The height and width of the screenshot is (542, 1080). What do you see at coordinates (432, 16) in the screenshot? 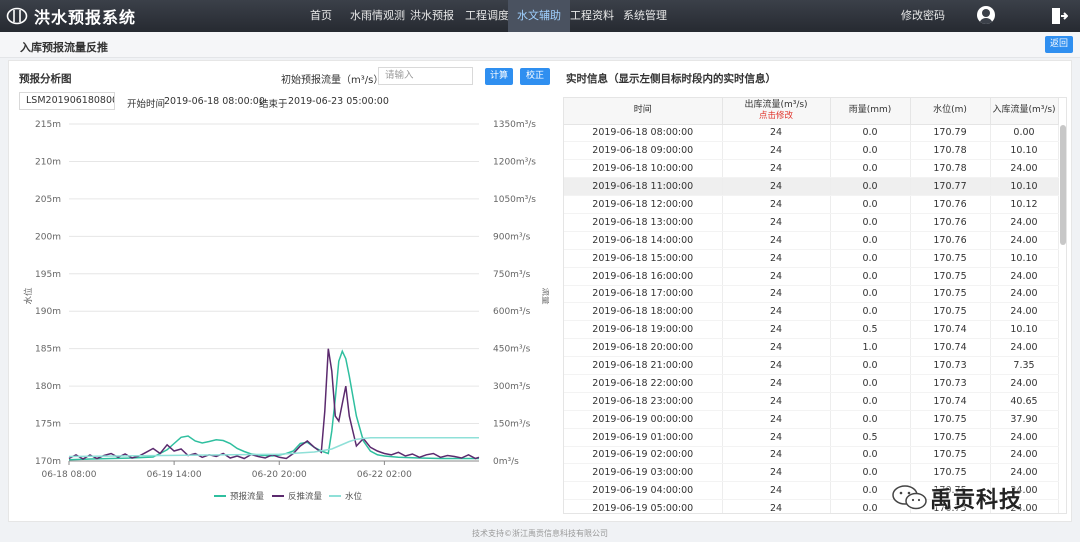
I see `nav-item-2: 洪水预报` at bounding box center [432, 16].